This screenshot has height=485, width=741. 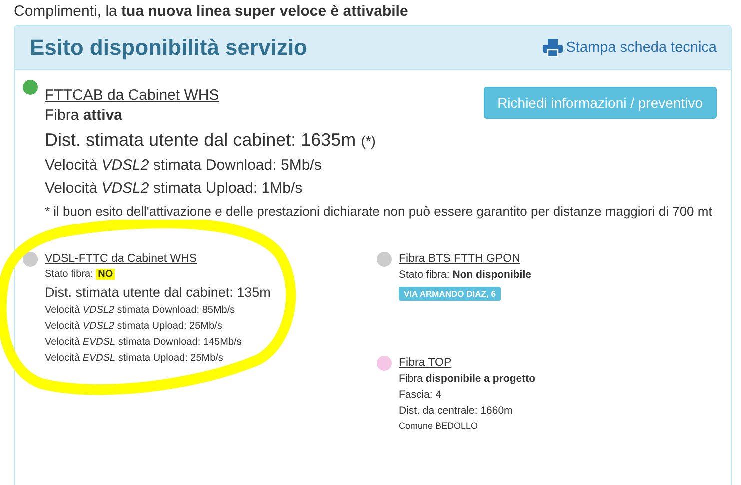 I want to click on speed-text: Velocità VDSL2 stimata Upload: 25Mb/s, so click(x=134, y=327).